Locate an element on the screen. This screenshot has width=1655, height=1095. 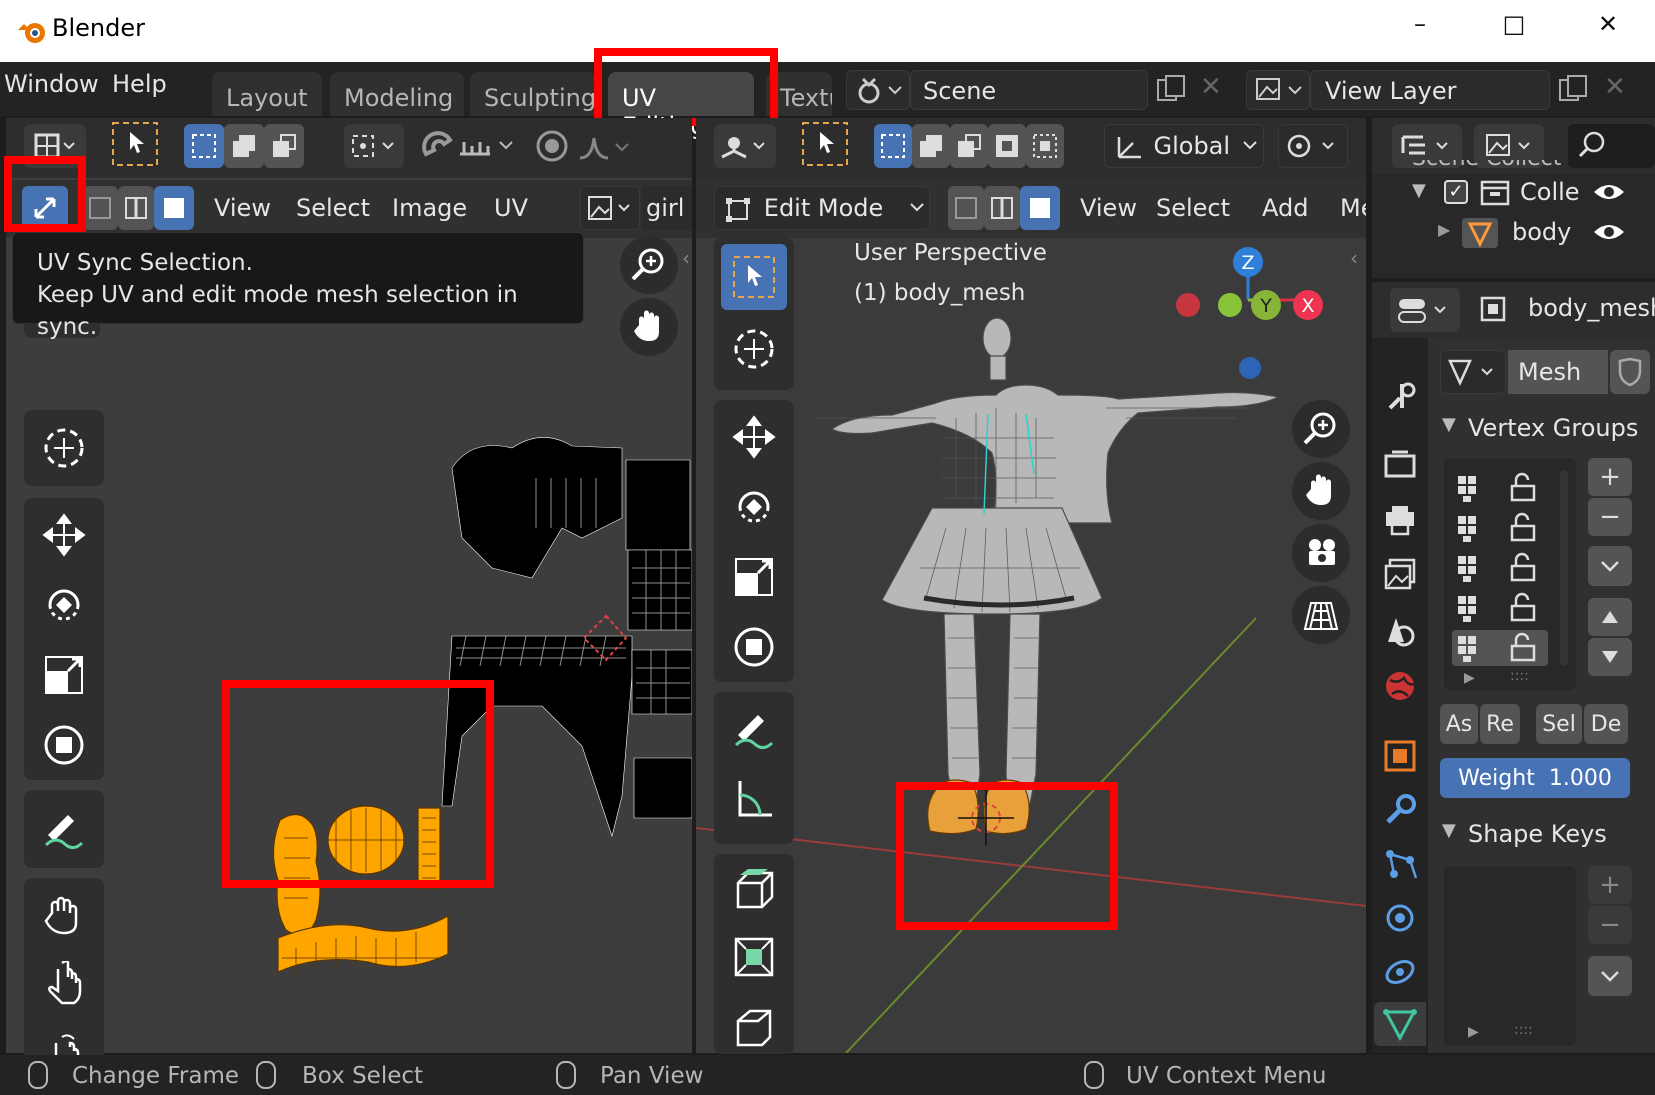
uv-sidebar-toggle-icon: ‹ is located at coordinates (686, 258).